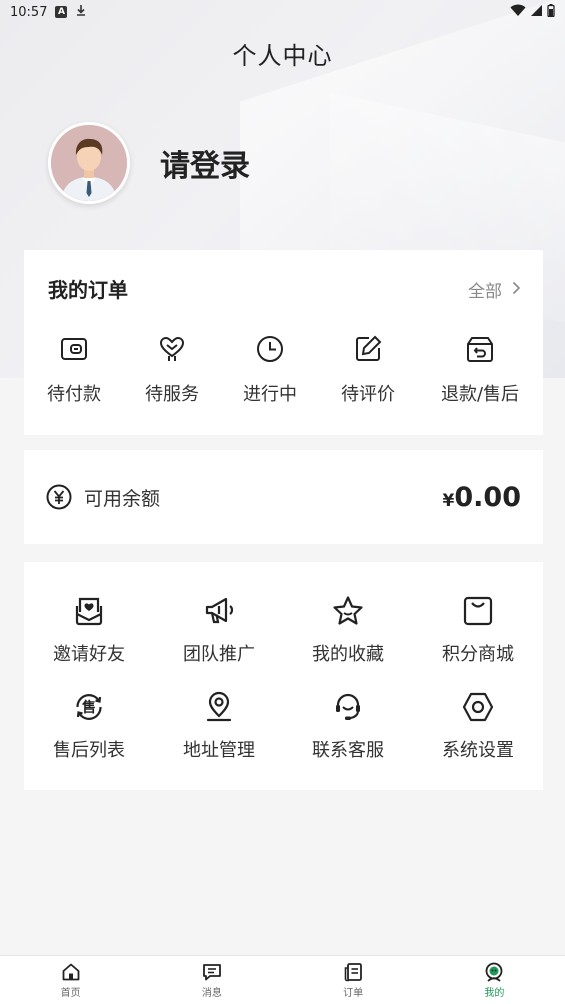 Image resolution: width=565 pixels, height=1004 pixels. I want to click on tab-home: 首页, so click(70, 980).